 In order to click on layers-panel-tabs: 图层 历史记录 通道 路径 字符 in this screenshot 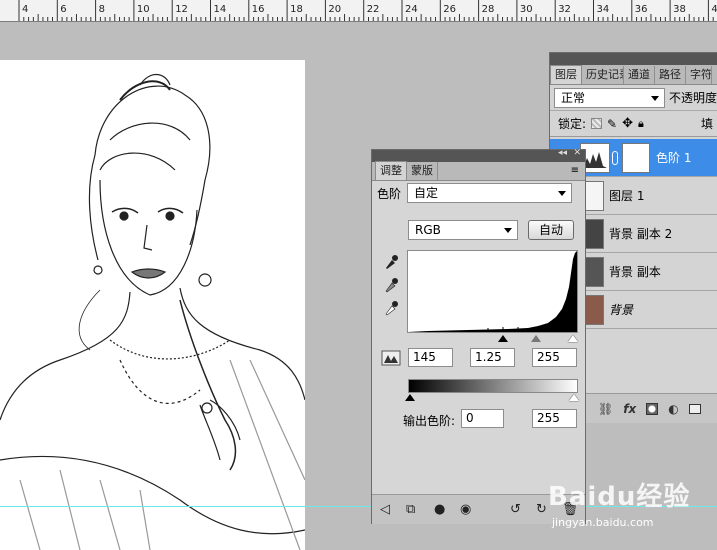, I will do `click(633, 75)`.